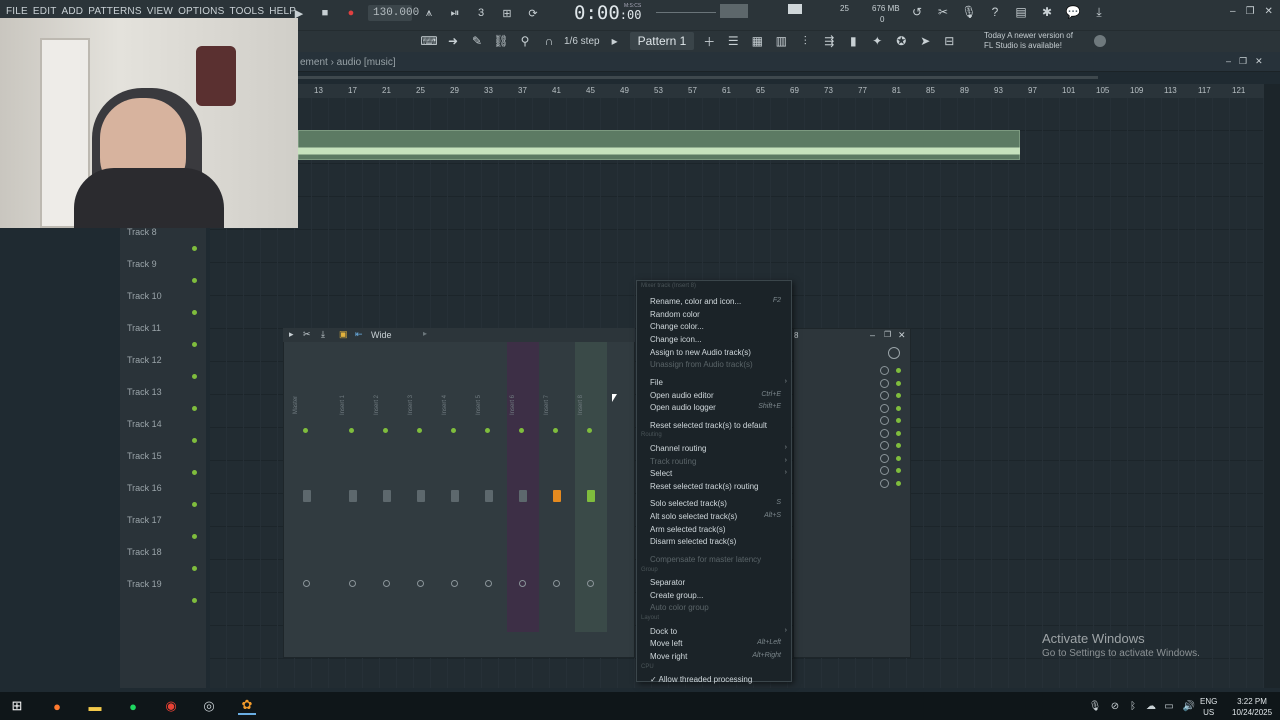  I want to click on track-label: Track 10, so click(144, 296).